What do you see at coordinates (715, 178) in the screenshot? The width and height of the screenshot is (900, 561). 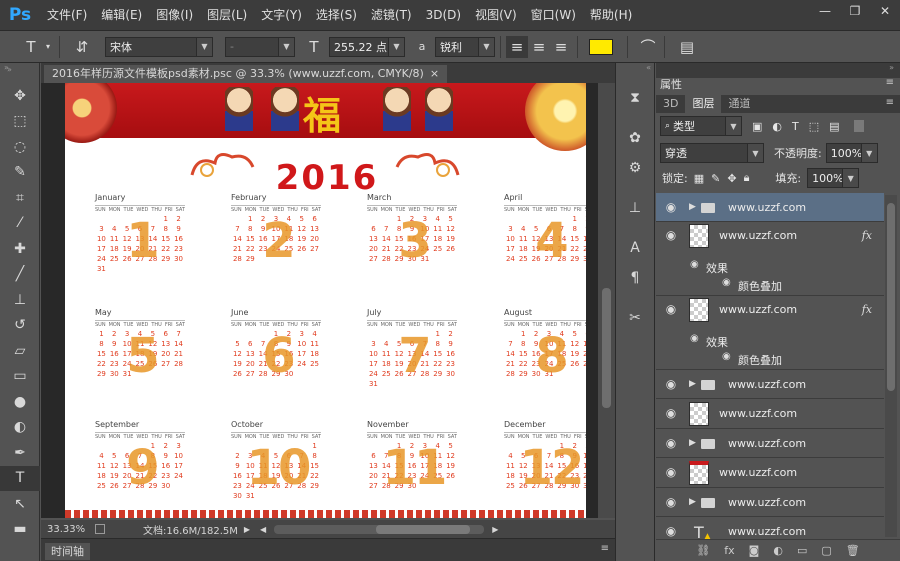 I see `lock-image-icon: ✎` at bounding box center [715, 178].